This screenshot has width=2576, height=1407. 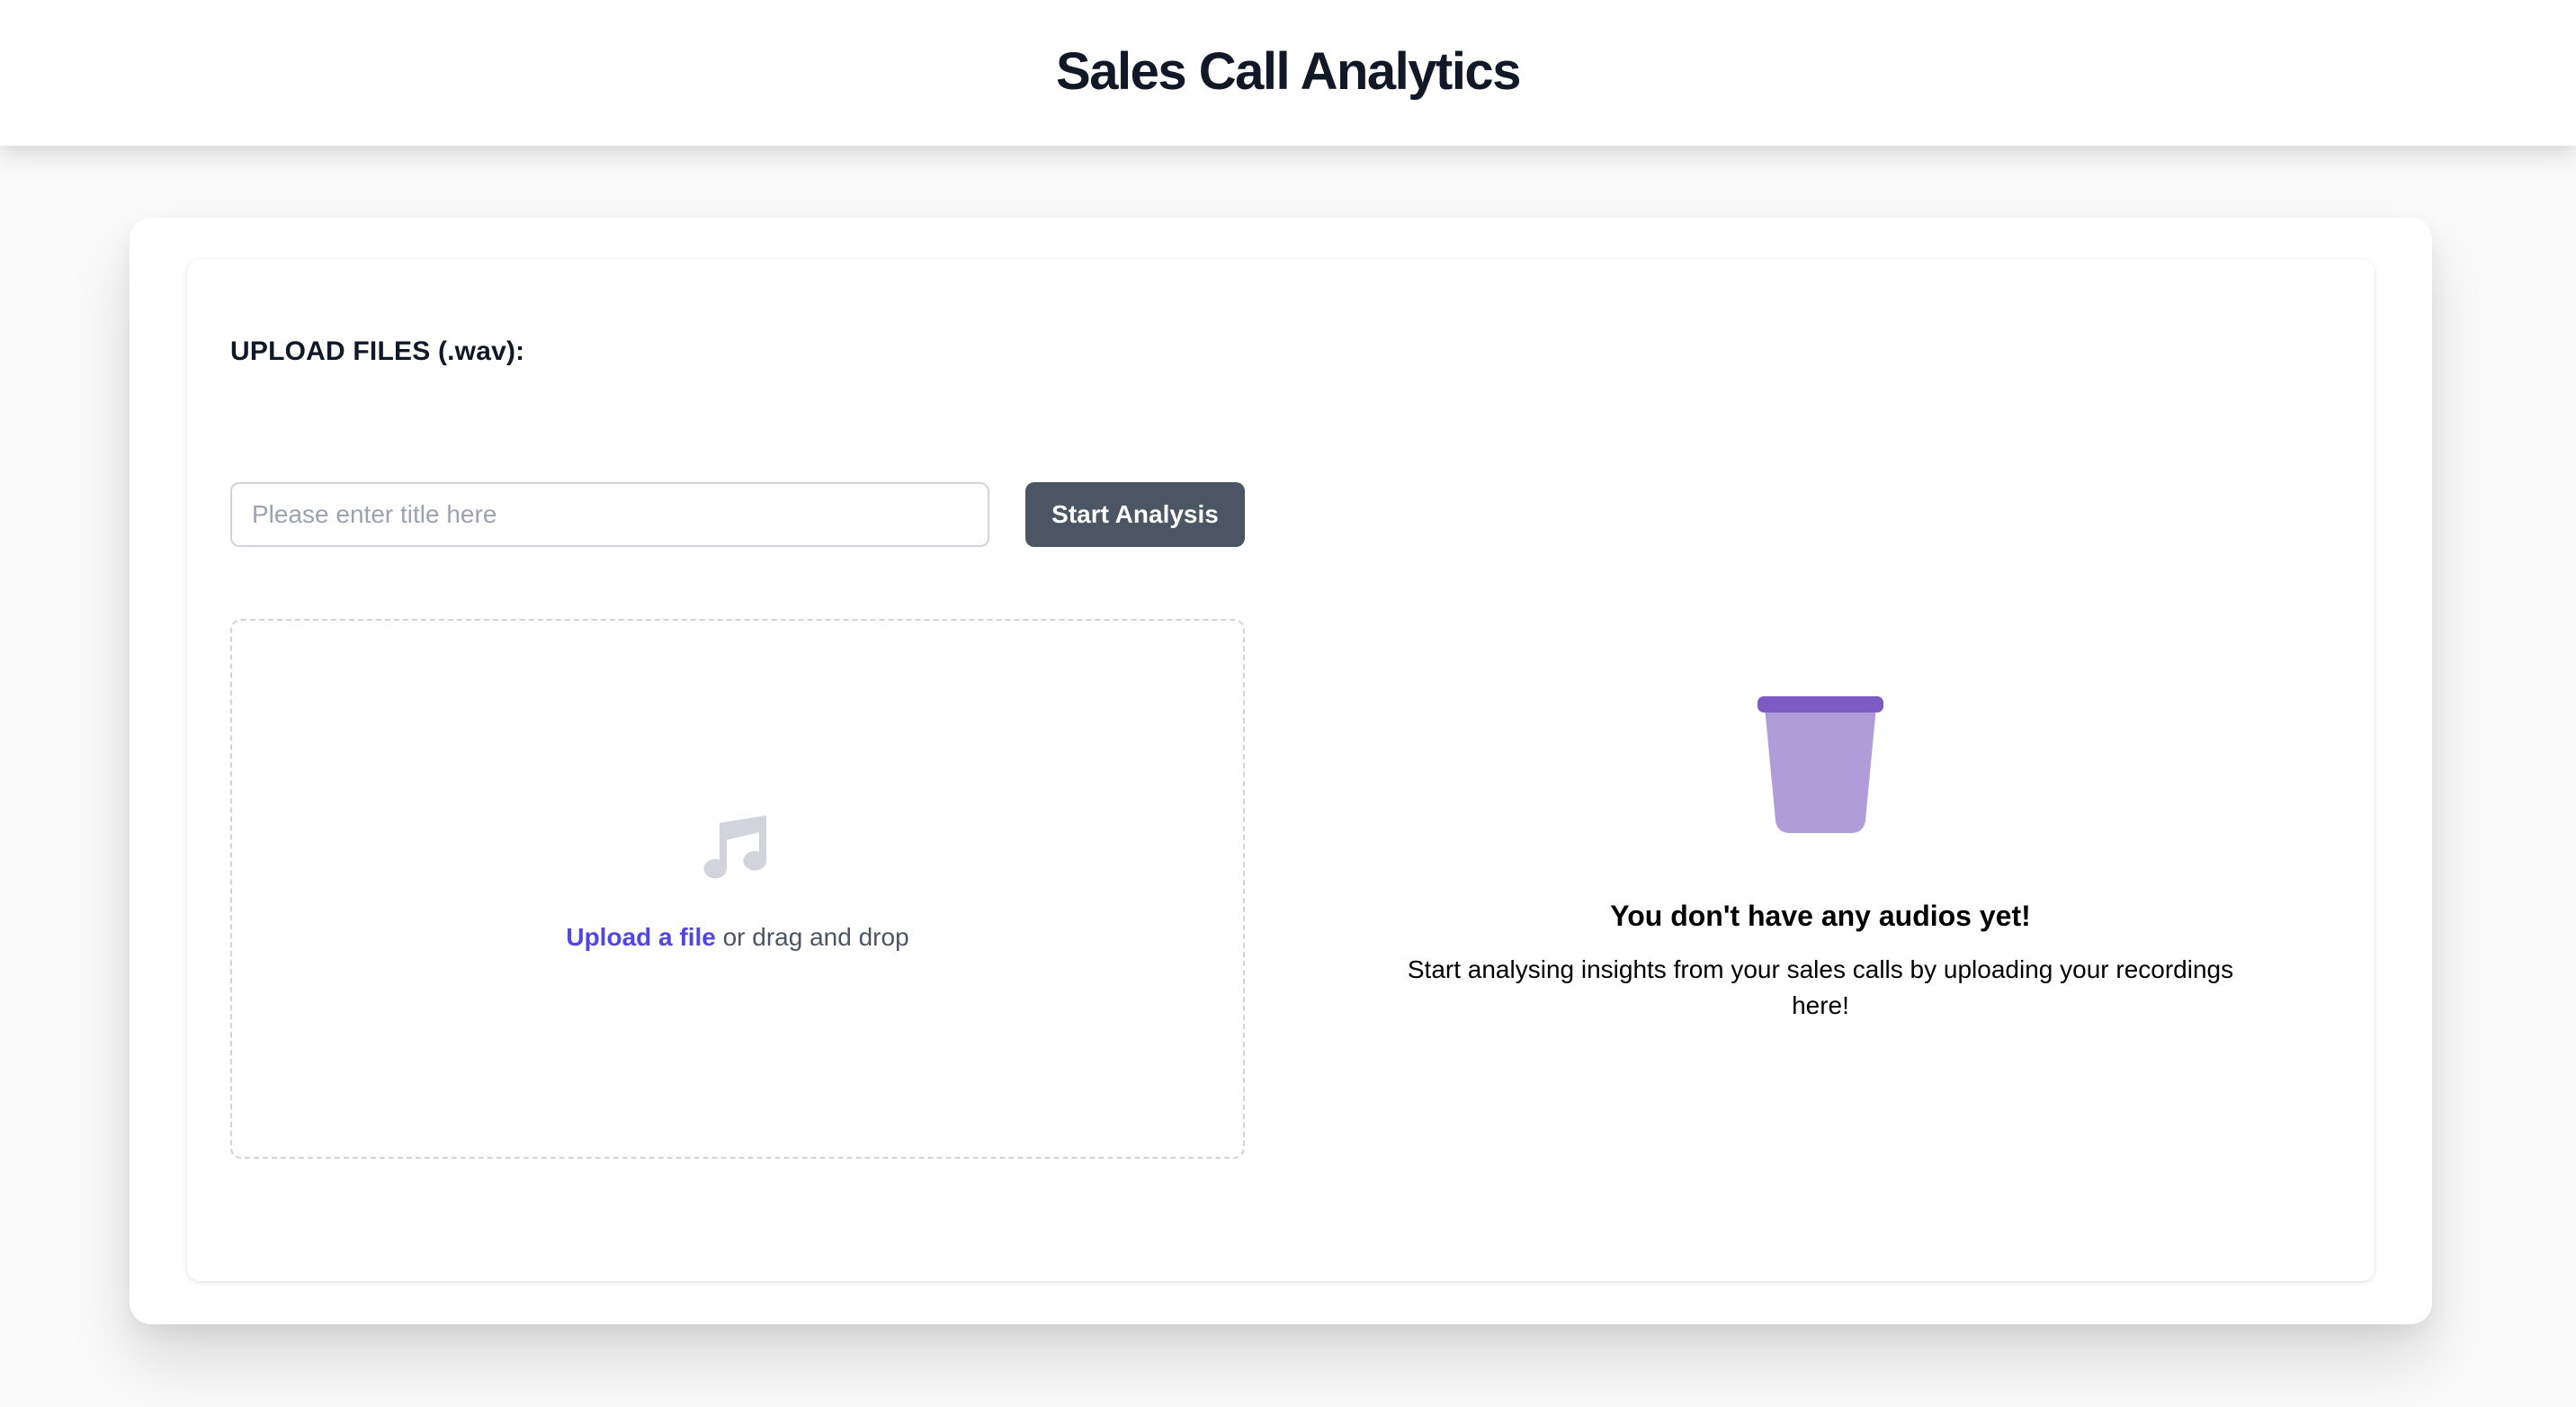 What do you see at coordinates (609, 514) in the screenshot?
I see `title-input` at bounding box center [609, 514].